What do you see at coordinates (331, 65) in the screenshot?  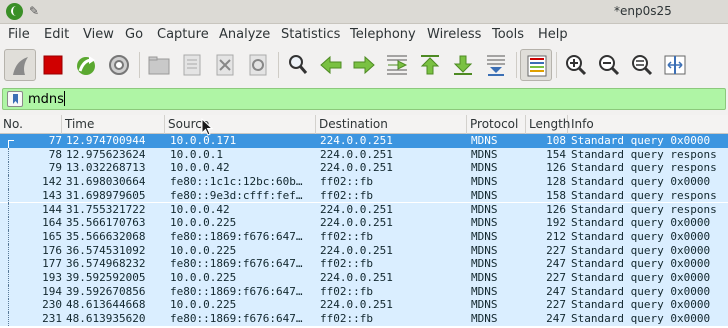 I see `go-back-icon` at bounding box center [331, 65].